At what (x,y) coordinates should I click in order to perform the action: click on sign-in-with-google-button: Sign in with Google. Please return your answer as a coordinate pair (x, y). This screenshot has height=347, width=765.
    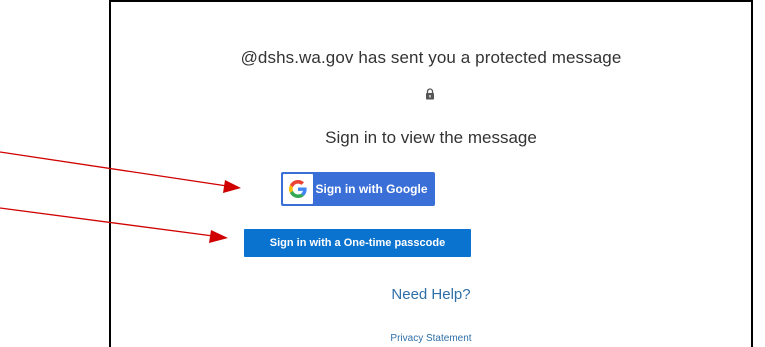
    Looking at the image, I should click on (358, 189).